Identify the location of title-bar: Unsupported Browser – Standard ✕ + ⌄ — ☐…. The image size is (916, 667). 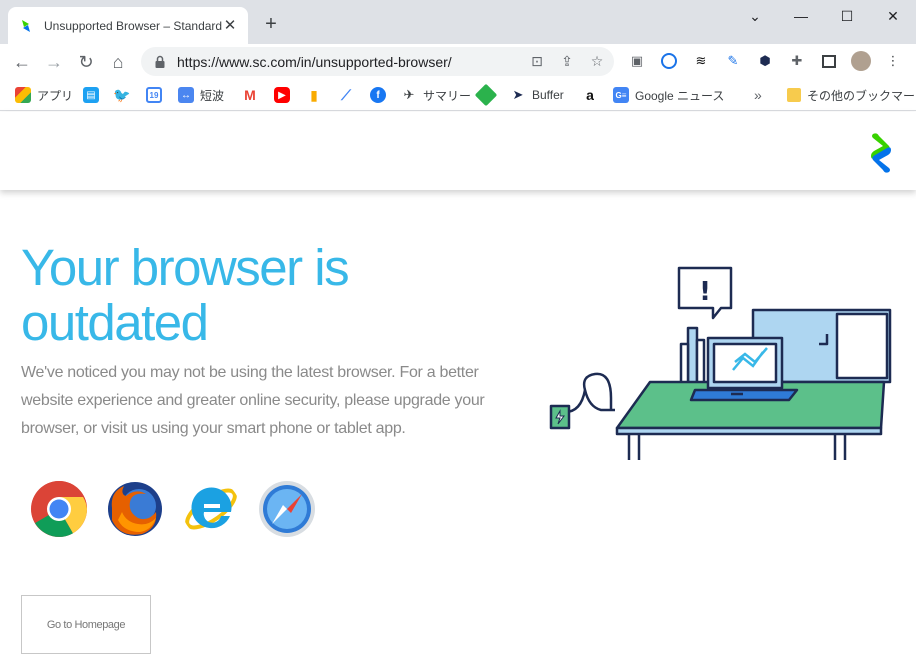
(458, 22).